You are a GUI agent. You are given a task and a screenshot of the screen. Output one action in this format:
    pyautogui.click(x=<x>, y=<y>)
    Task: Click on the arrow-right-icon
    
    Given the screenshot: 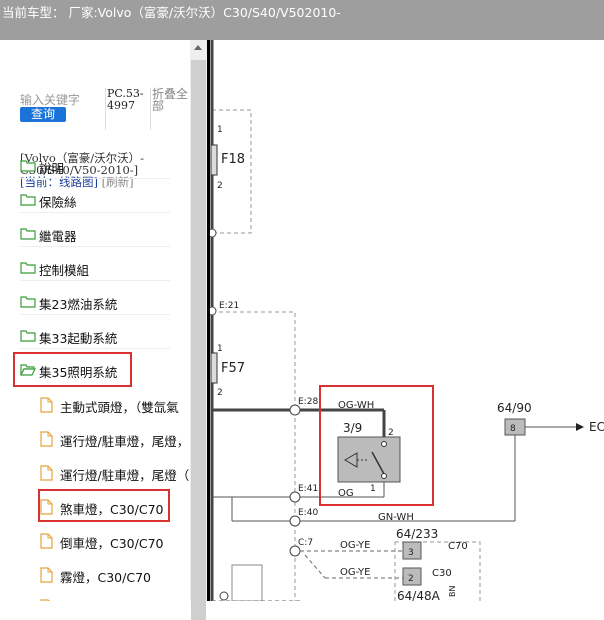 What is the action you would take?
    pyautogui.click(x=580, y=427)
    